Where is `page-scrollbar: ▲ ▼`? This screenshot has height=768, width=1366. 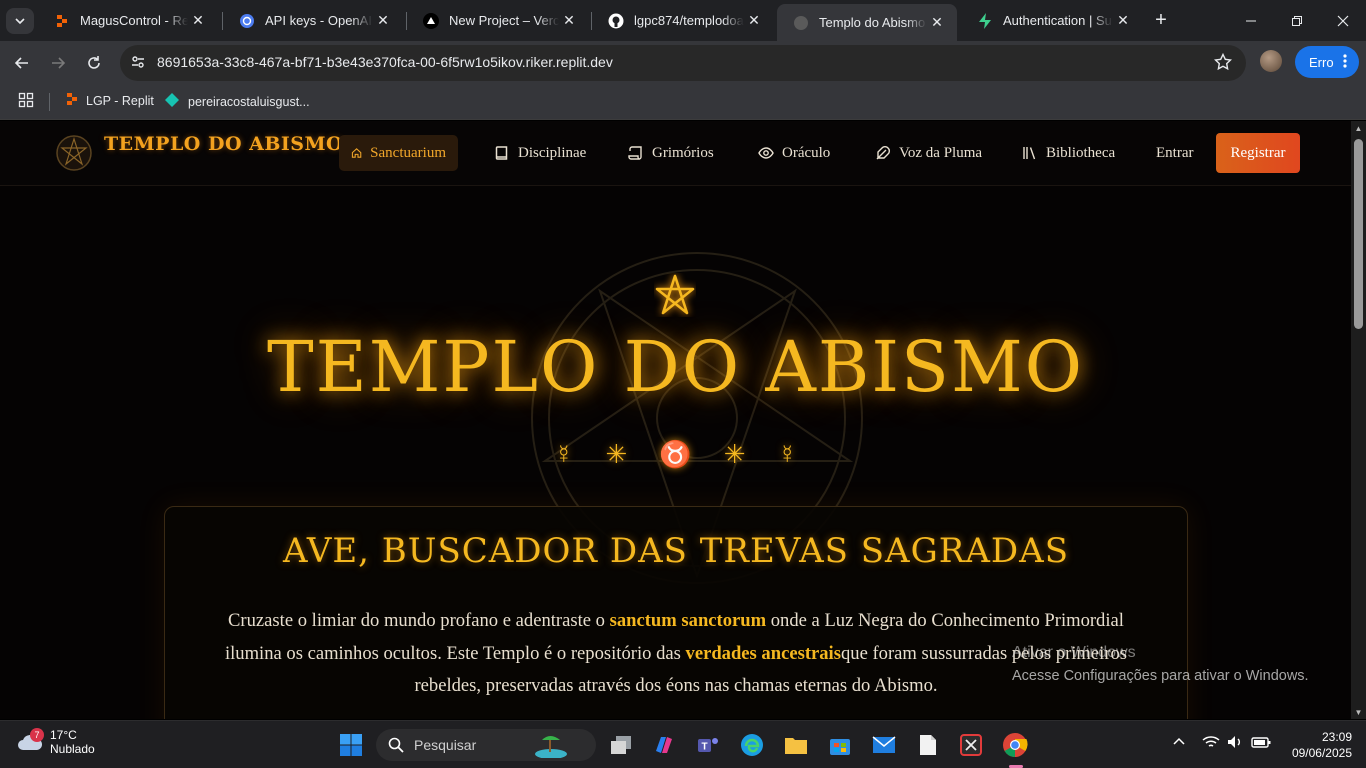 page-scrollbar: ▲ ▼ is located at coordinates (1358, 420).